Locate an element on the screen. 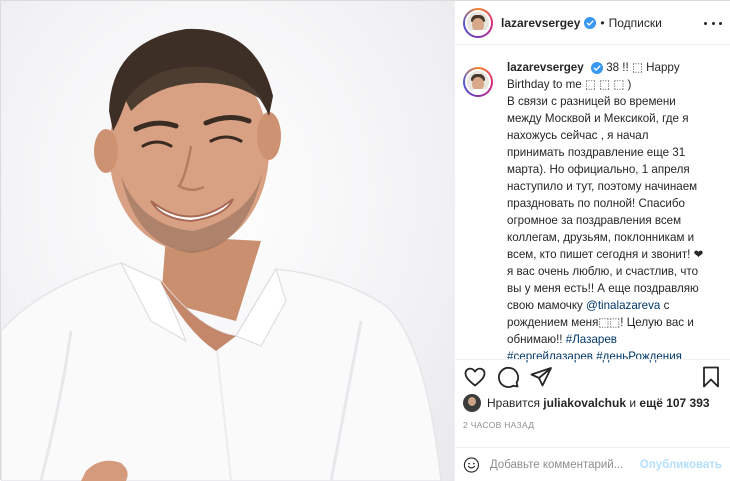 Image resolution: width=730 pixels, height=481 pixels. comment-icon is located at coordinates (508, 377).